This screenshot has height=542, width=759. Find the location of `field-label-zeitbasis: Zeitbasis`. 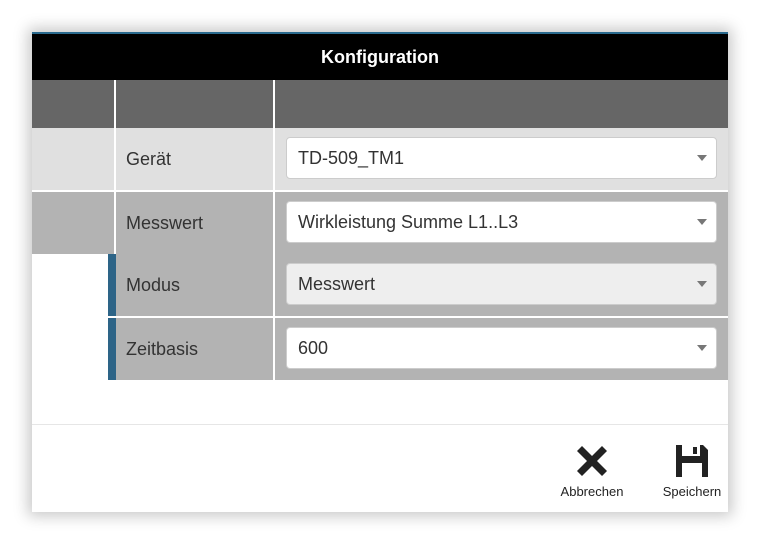

field-label-zeitbasis: Zeitbasis is located at coordinates (194, 349).